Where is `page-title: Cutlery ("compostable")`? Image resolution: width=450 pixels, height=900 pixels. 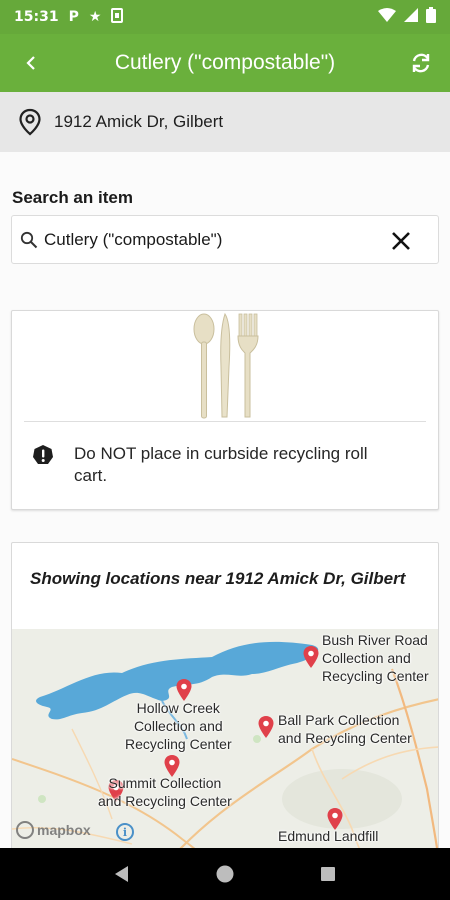
page-title: Cutlery ("compostable") is located at coordinates (225, 62).